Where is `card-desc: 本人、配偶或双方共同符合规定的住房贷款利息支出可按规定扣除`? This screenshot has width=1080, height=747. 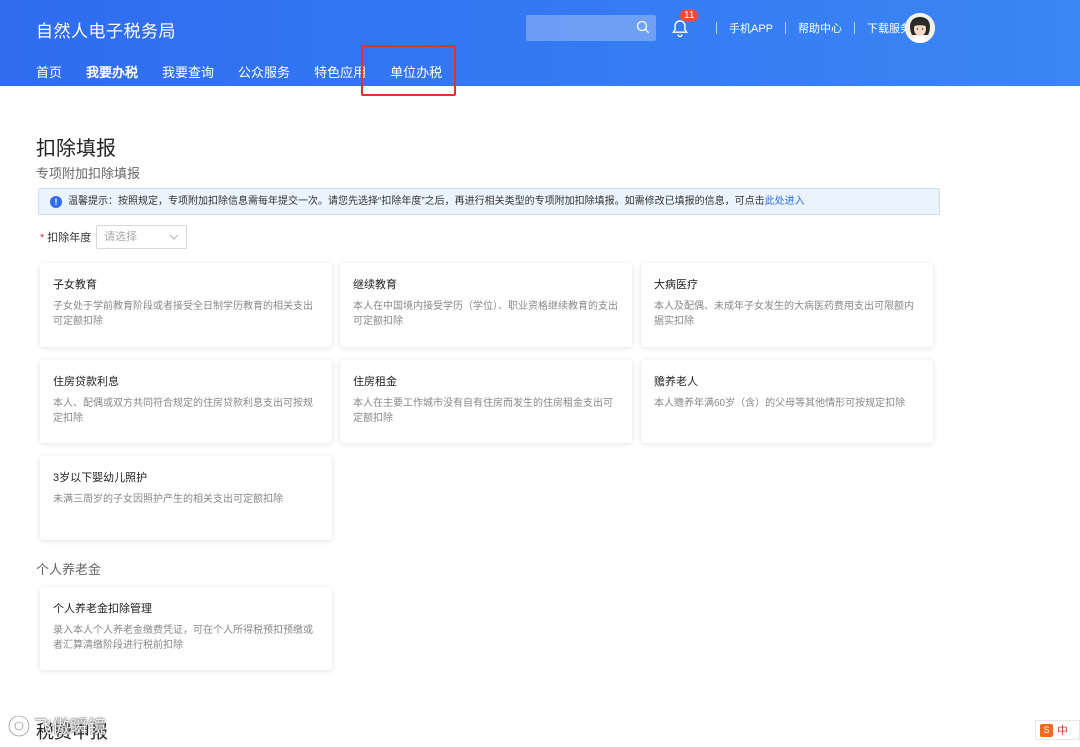
card-desc: 本人、配偶或双方共同符合规定的住房贷款利息支出可按规定扣除 is located at coordinates (183, 411).